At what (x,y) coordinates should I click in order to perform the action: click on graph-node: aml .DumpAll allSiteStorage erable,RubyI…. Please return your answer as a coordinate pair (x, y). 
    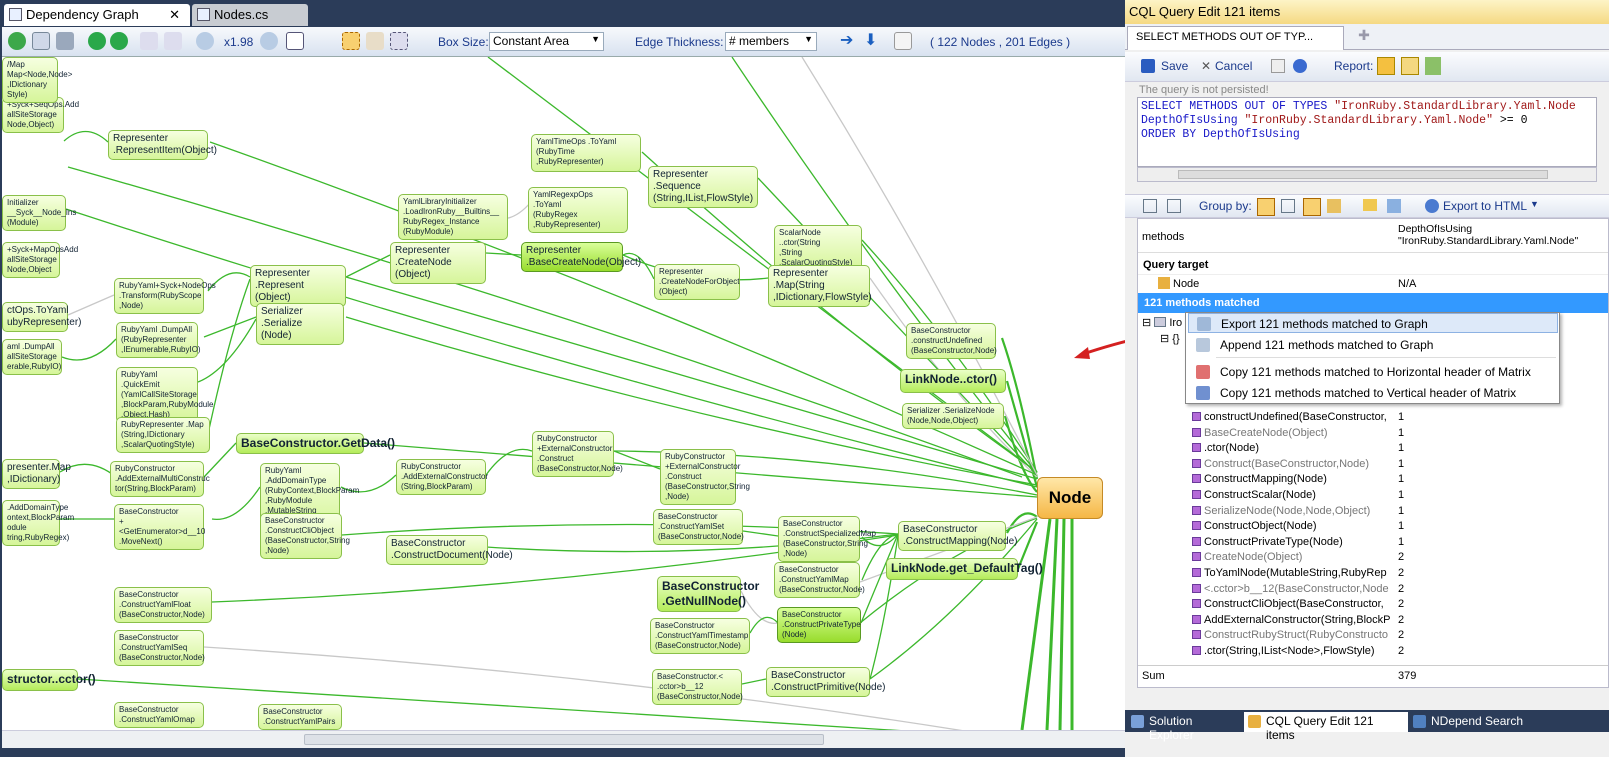
    Looking at the image, I should click on (32, 357).